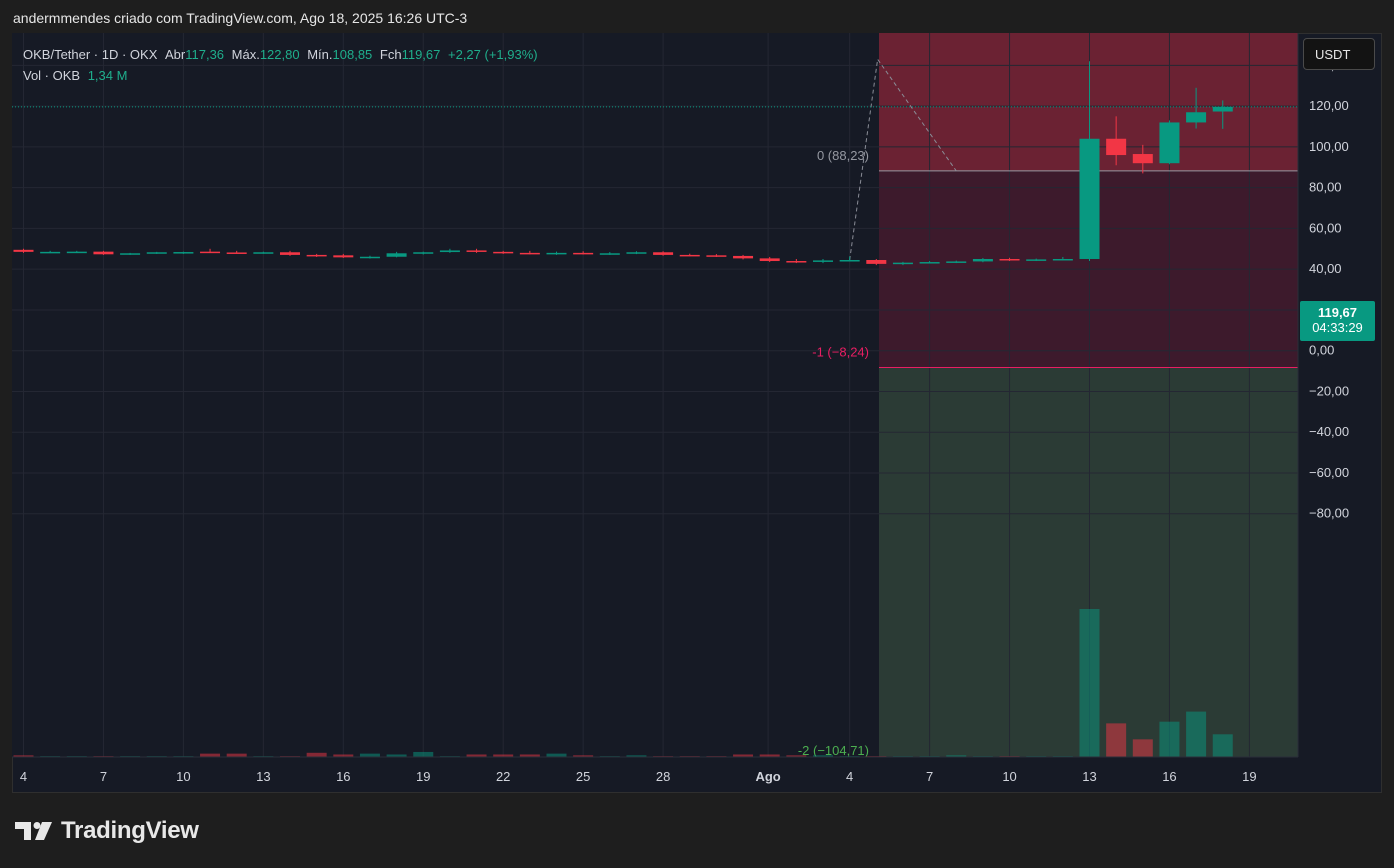  Describe the element at coordinates (175, 54) in the screenshot. I see `open-label: Abr` at that location.